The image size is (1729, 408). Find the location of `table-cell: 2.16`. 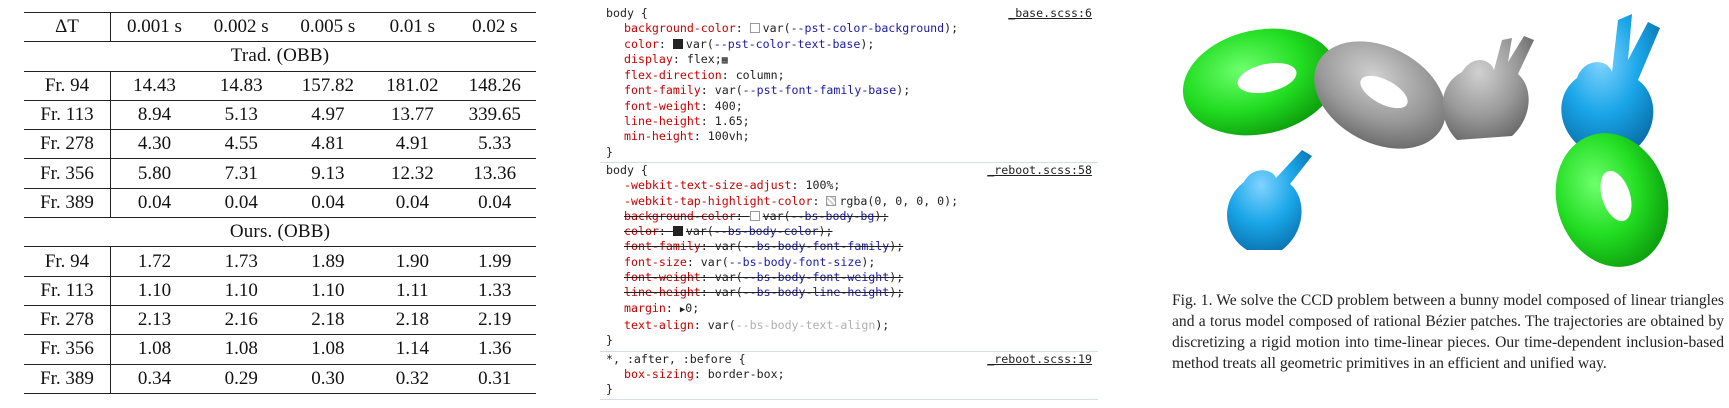

table-cell: 2.16 is located at coordinates (241, 320).